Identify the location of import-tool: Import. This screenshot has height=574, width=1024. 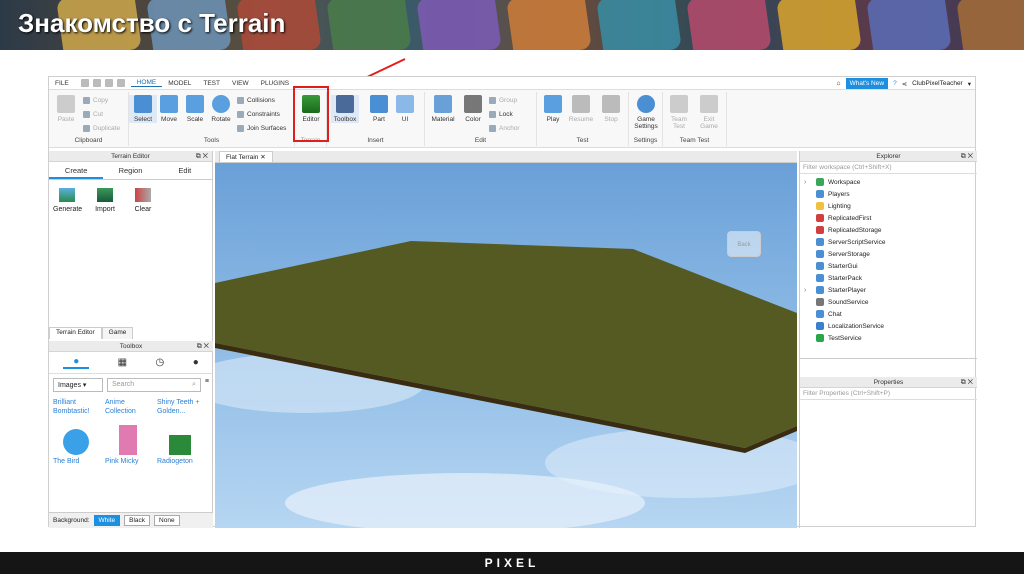
(105, 200).